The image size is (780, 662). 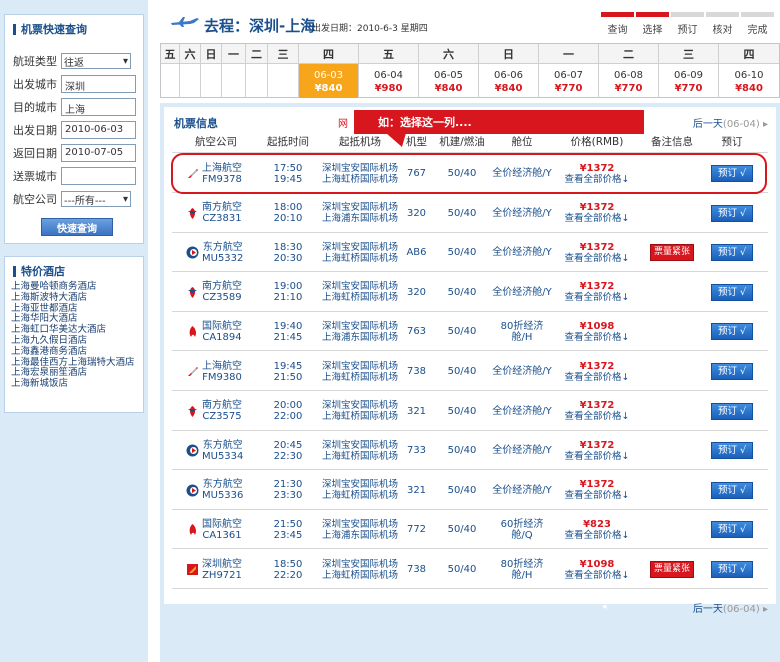 I want to click on airline-row: 航空公司 ---所有--- ▾, so click(x=76, y=199).